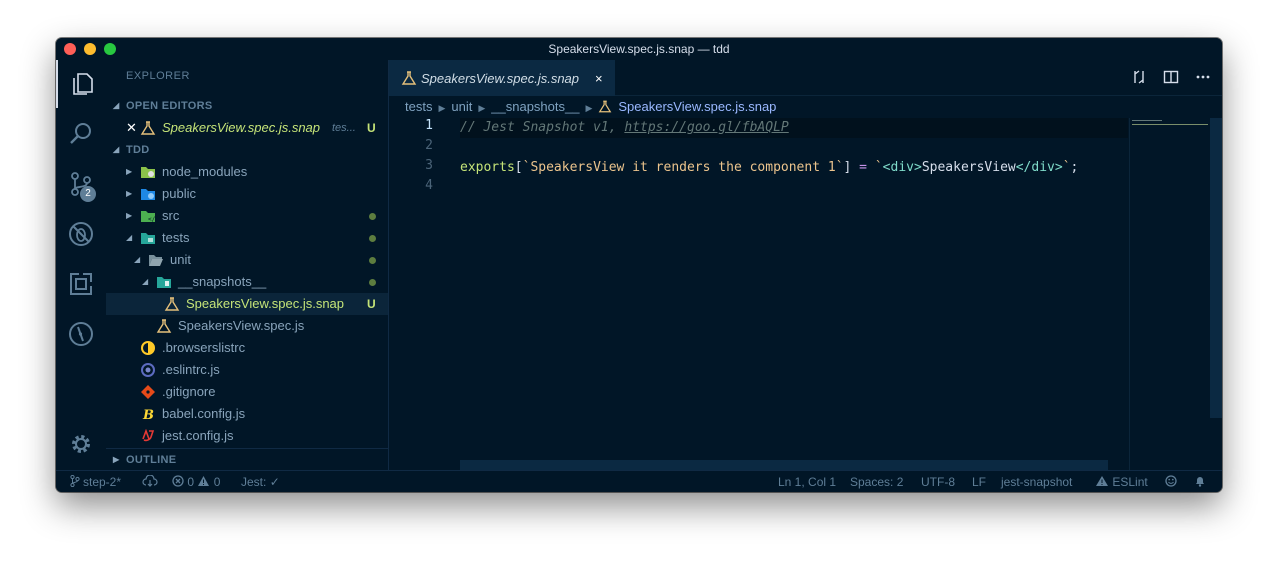 This screenshot has height=566, width=1278. What do you see at coordinates (979, 481) in the screenshot?
I see `end-of-line: LF` at bounding box center [979, 481].